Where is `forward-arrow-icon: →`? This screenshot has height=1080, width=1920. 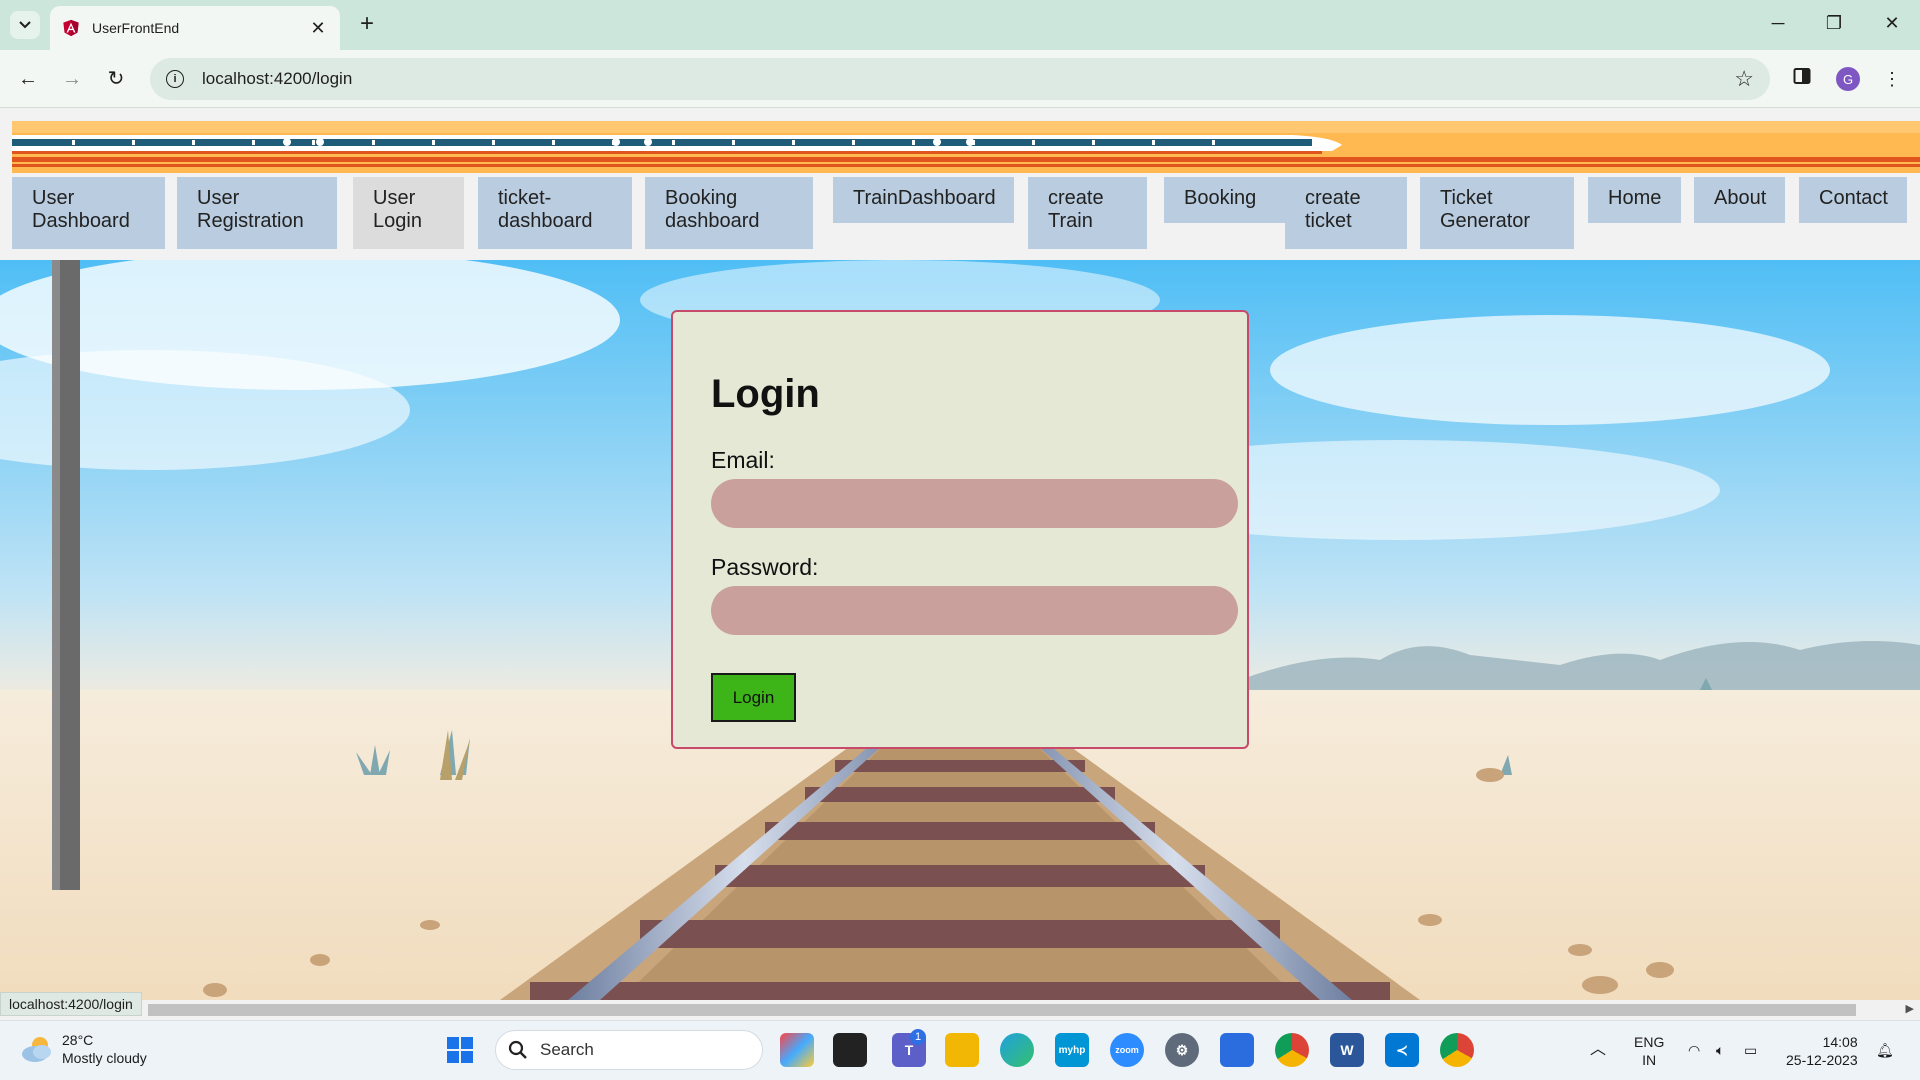 forward-arrow-icon: → is located at coordinates (72, 79).